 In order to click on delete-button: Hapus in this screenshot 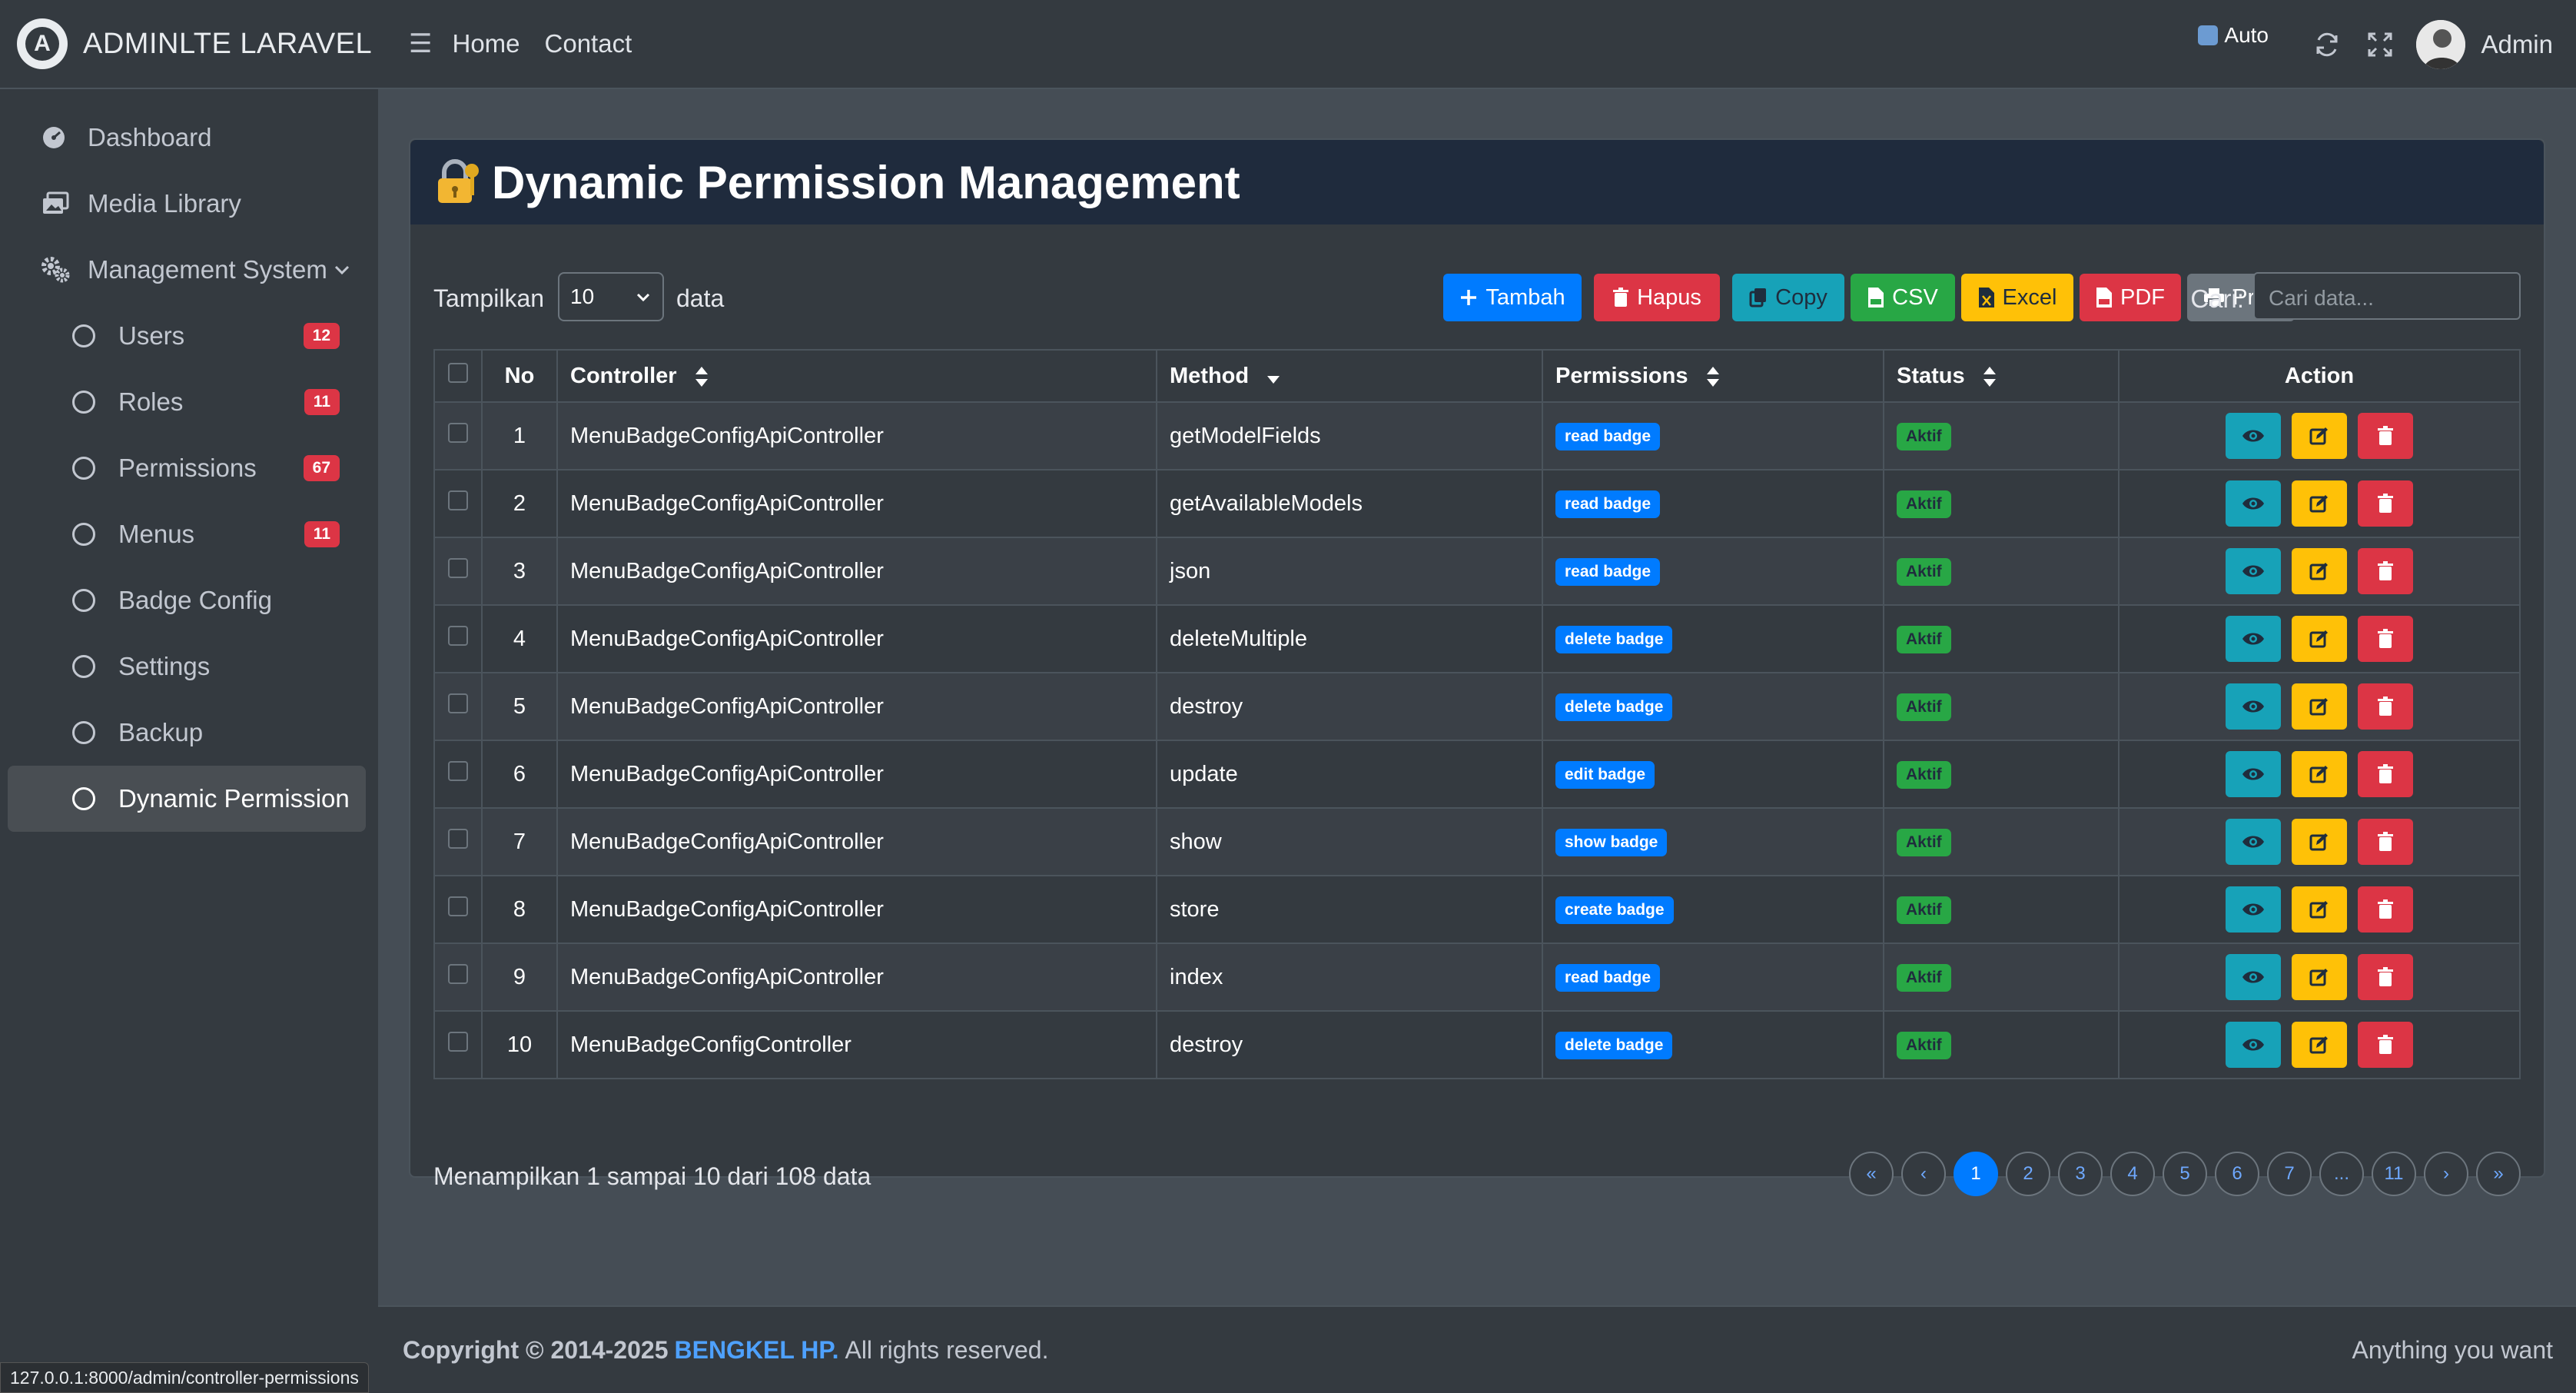, I will do `click(1657, 297)`.